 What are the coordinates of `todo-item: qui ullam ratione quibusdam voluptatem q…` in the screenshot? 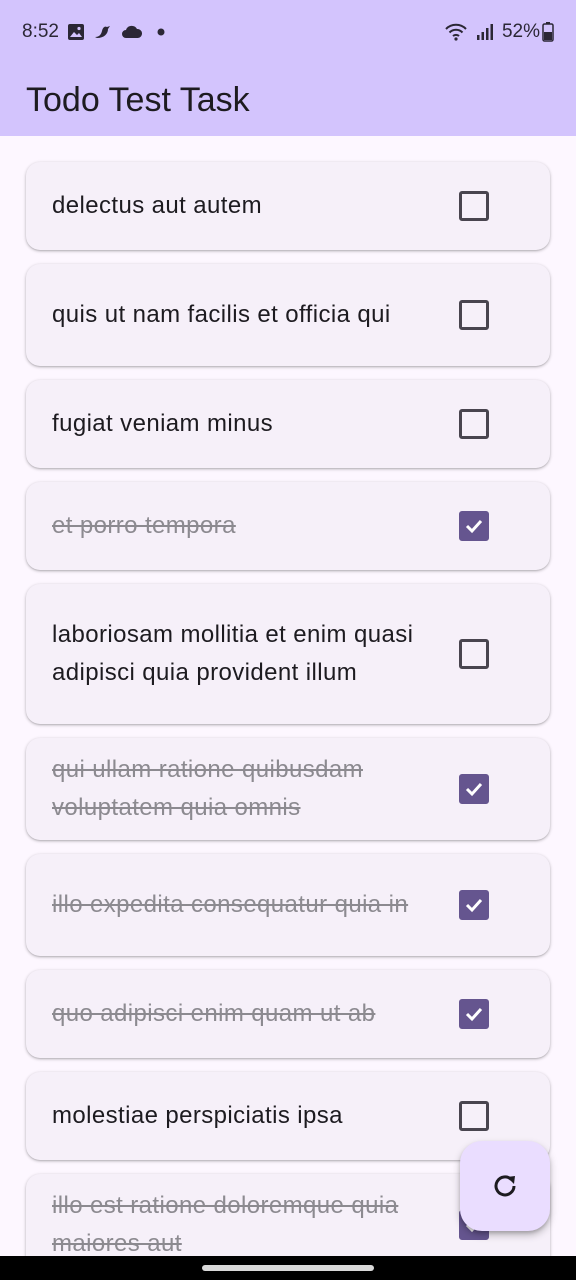 It's located at (288, 789).